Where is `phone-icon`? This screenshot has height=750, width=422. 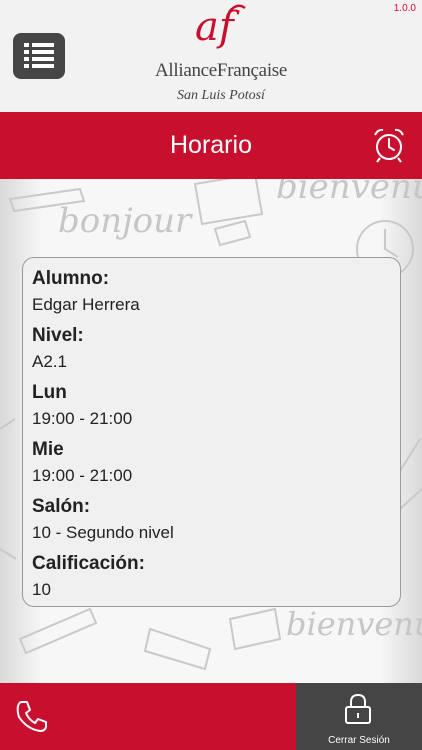
phone-icon is located at coordinates (31, 716).